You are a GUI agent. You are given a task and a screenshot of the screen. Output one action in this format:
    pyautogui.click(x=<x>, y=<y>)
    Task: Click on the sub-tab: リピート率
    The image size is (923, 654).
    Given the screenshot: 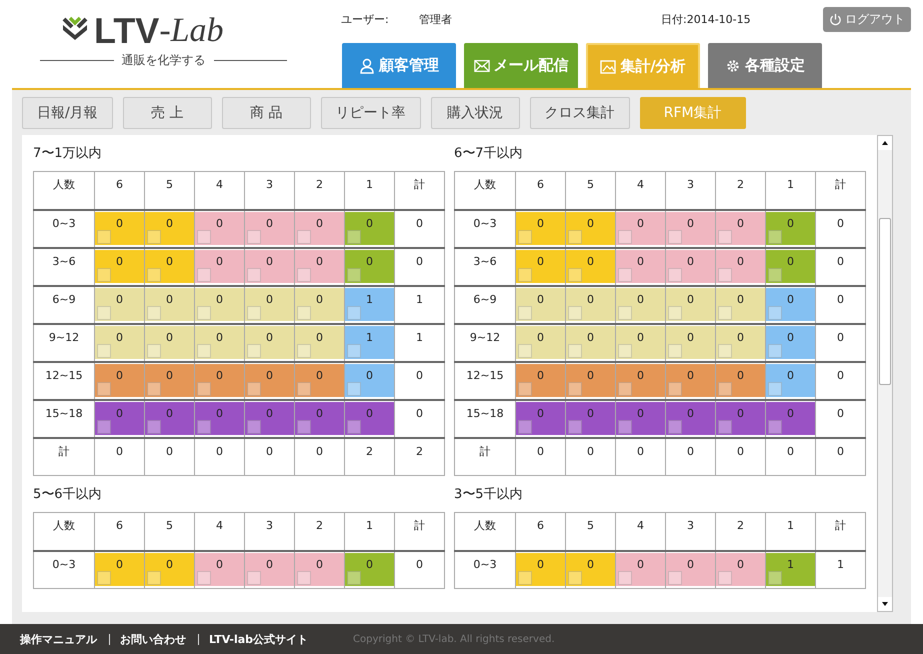 What is the action you would take?
    pyautogui.click(x=370, y=113)
    